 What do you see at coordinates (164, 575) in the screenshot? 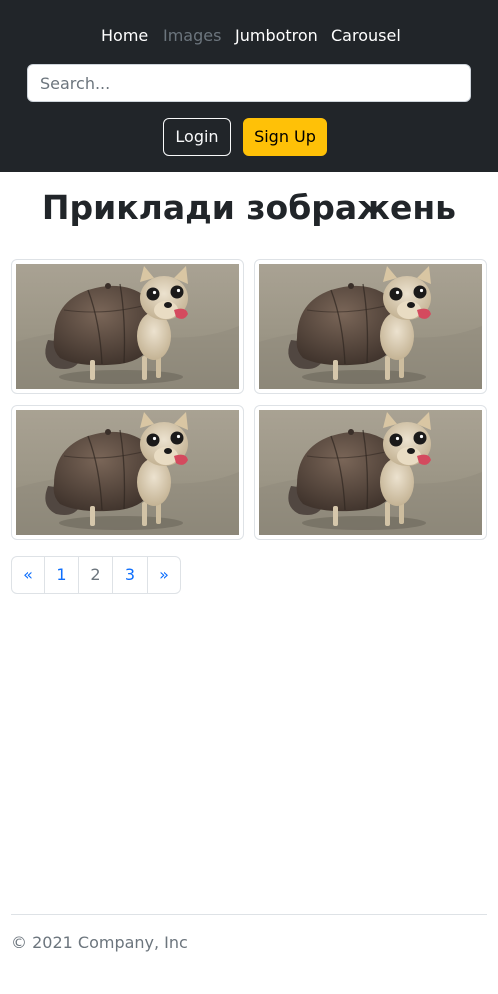
I see `pagination-next: »` at bounding box center [164, 575].